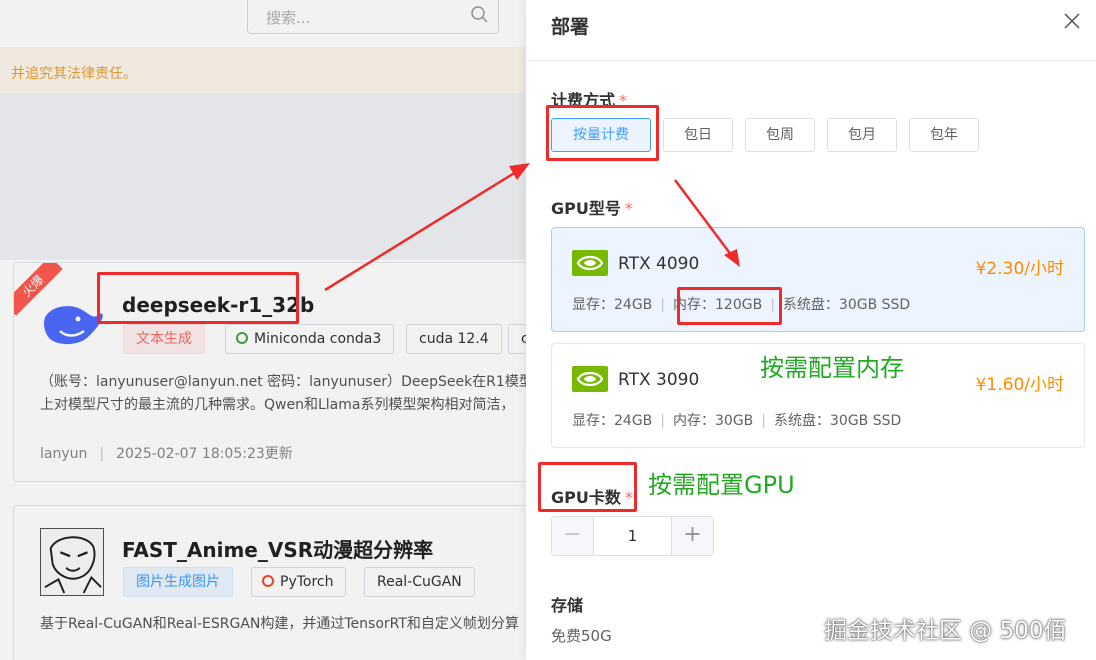  What do you see at coordinates (573, 536) in the screenshot?
I see `decrement-button: −` at bounding box center [573, 536].